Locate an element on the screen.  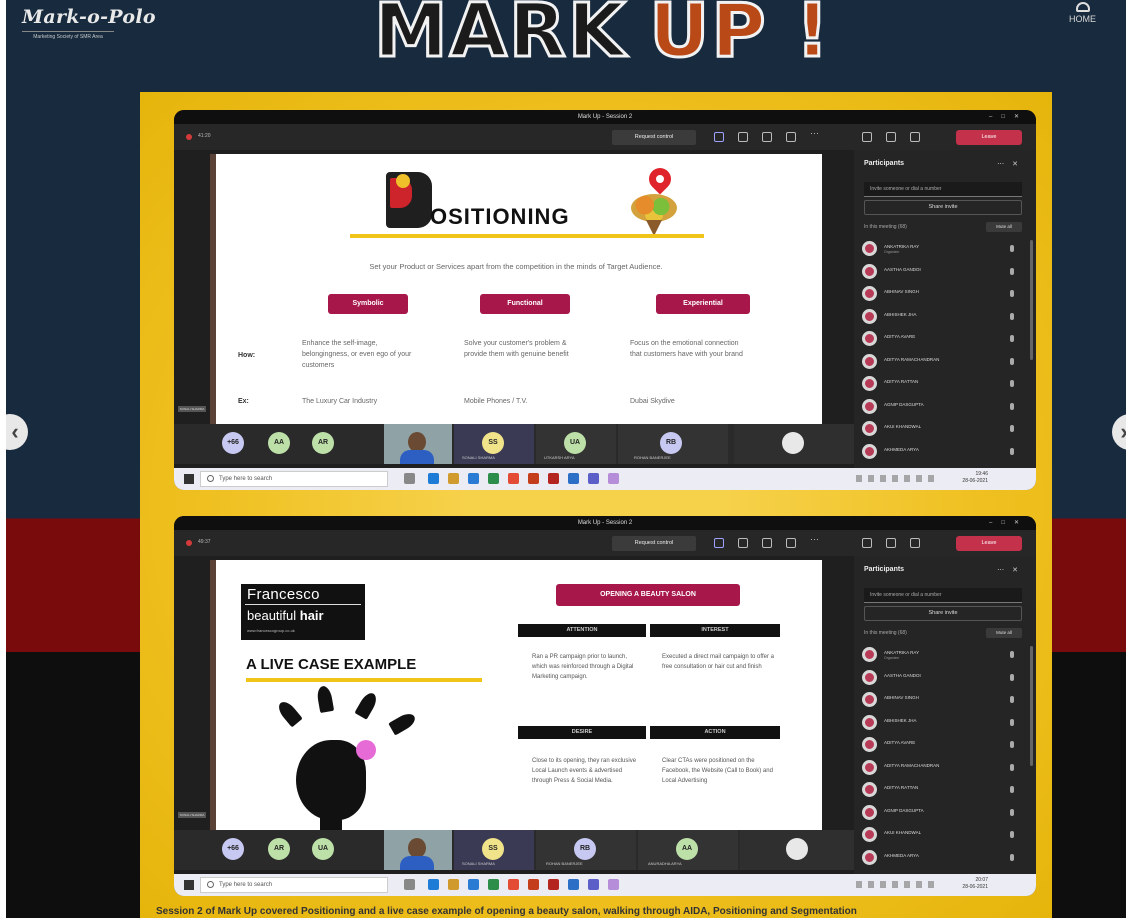
participant-tile: AA ANURADHA ARYA is located at coordinates (688, 850).